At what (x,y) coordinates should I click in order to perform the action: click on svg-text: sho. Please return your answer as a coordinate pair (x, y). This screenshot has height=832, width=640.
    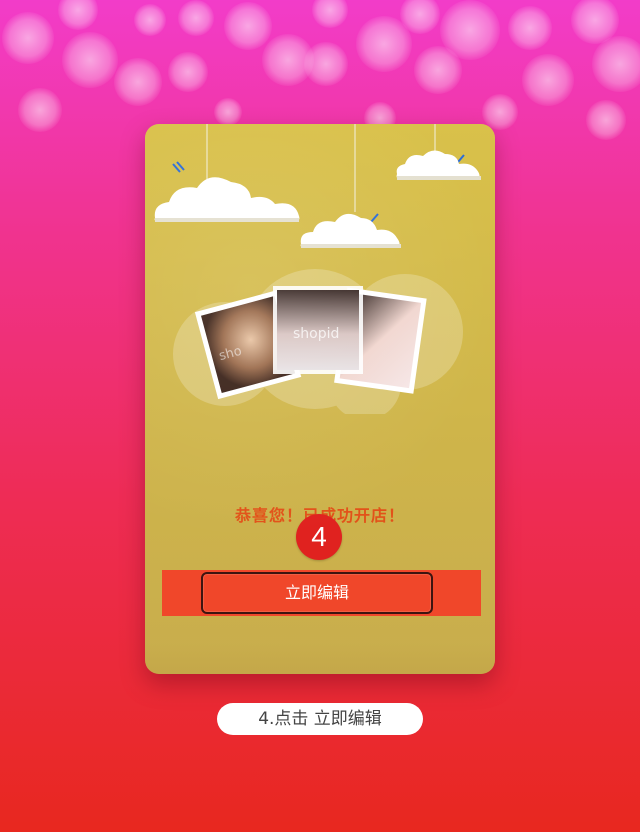
    Looking at the image, I should click on (230, 354).